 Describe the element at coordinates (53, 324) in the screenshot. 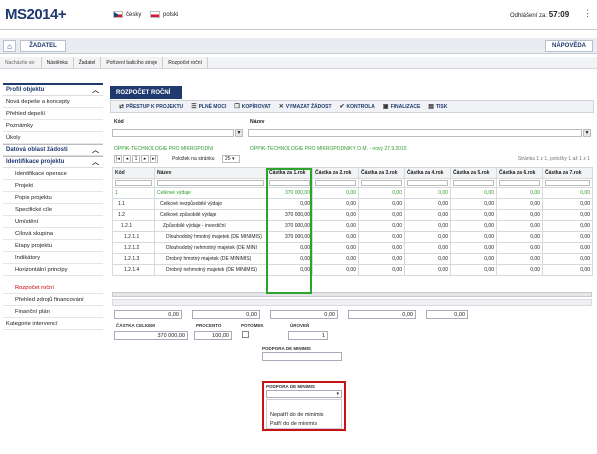

I see `sidebar-item: Kategorie intervencí` at that location.